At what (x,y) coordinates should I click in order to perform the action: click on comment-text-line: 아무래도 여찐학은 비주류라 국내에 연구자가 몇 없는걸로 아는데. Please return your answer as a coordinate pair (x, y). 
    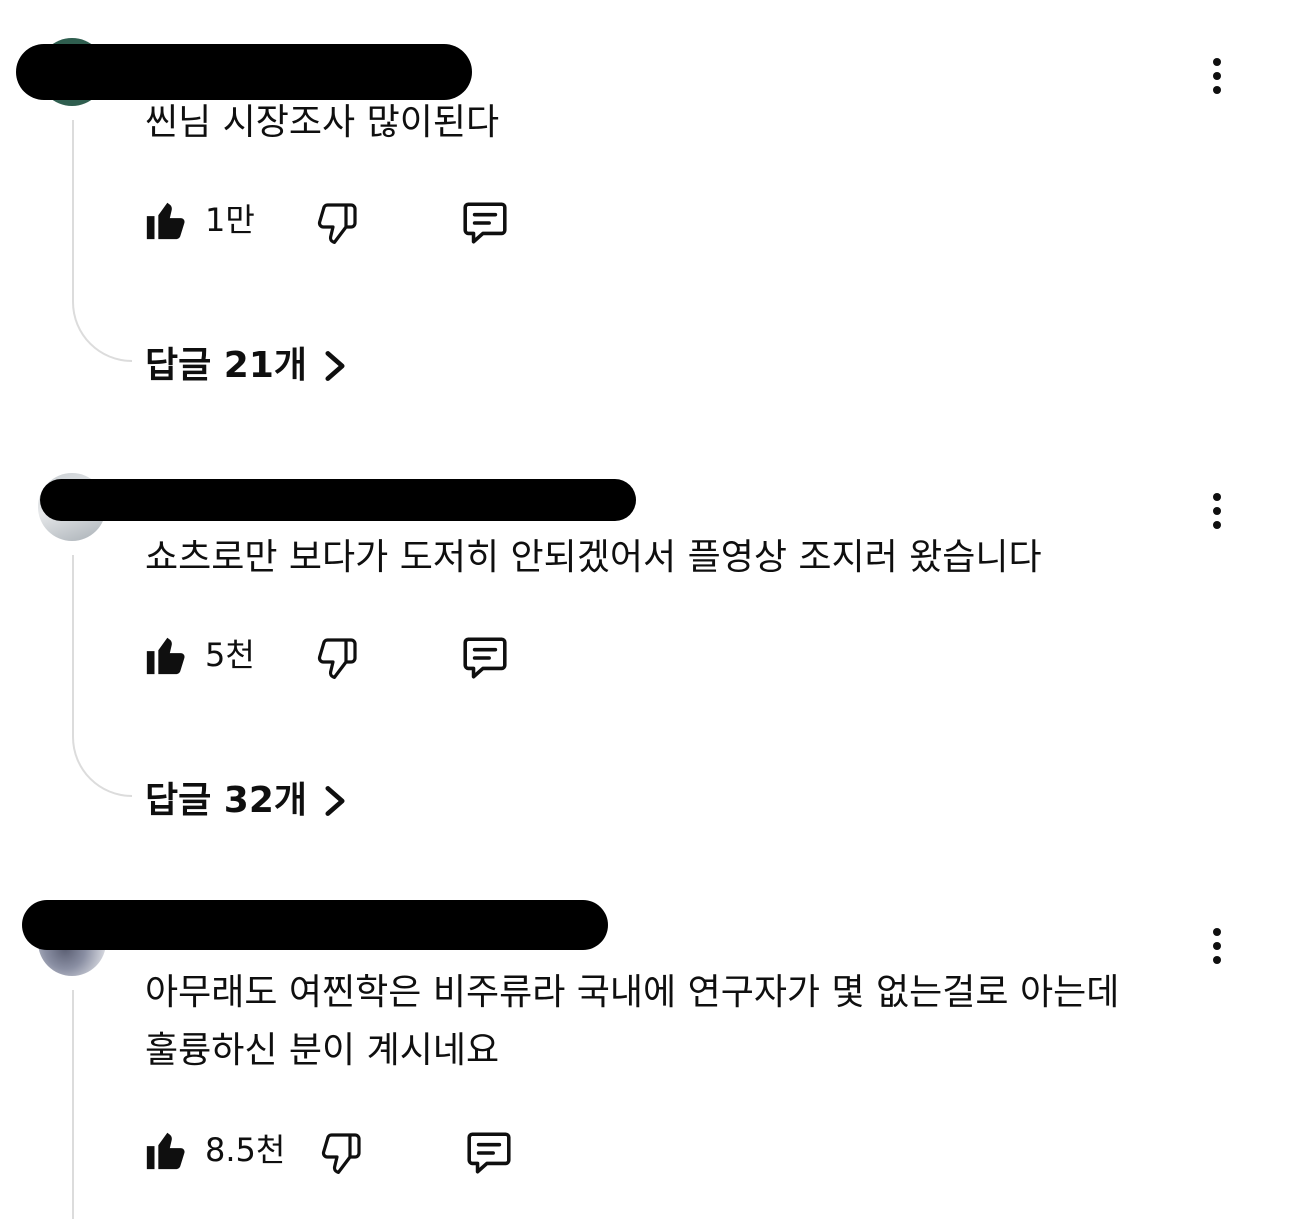
    Looking at the image, I should click on (632, 992).